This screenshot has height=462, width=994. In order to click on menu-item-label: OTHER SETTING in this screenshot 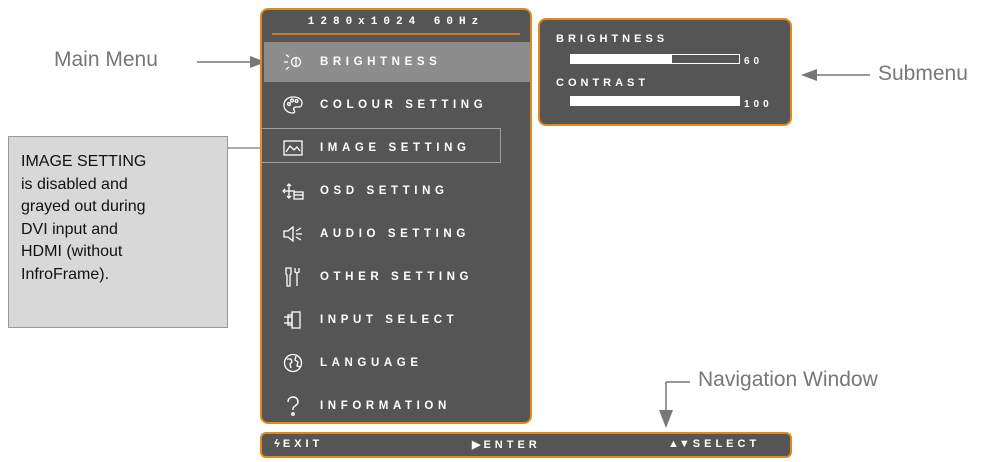, I will do `click(397, 277)`.